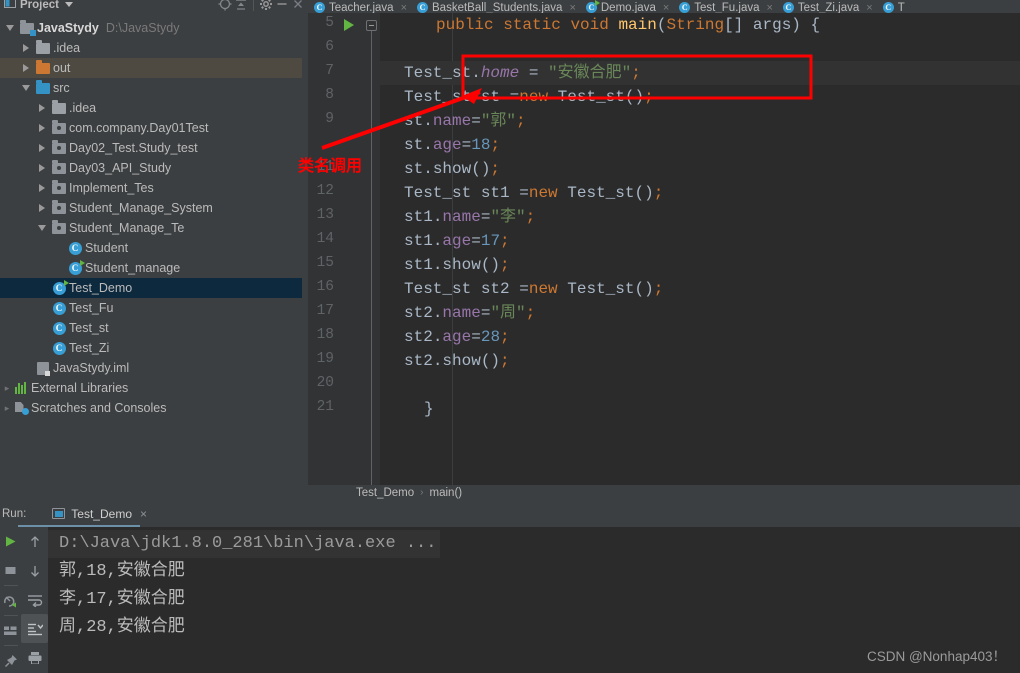  What do you see at coordinates (700, 217) in the screenshot?
I see `code-line: st1.name="李";` at bounding box center [700, 217].